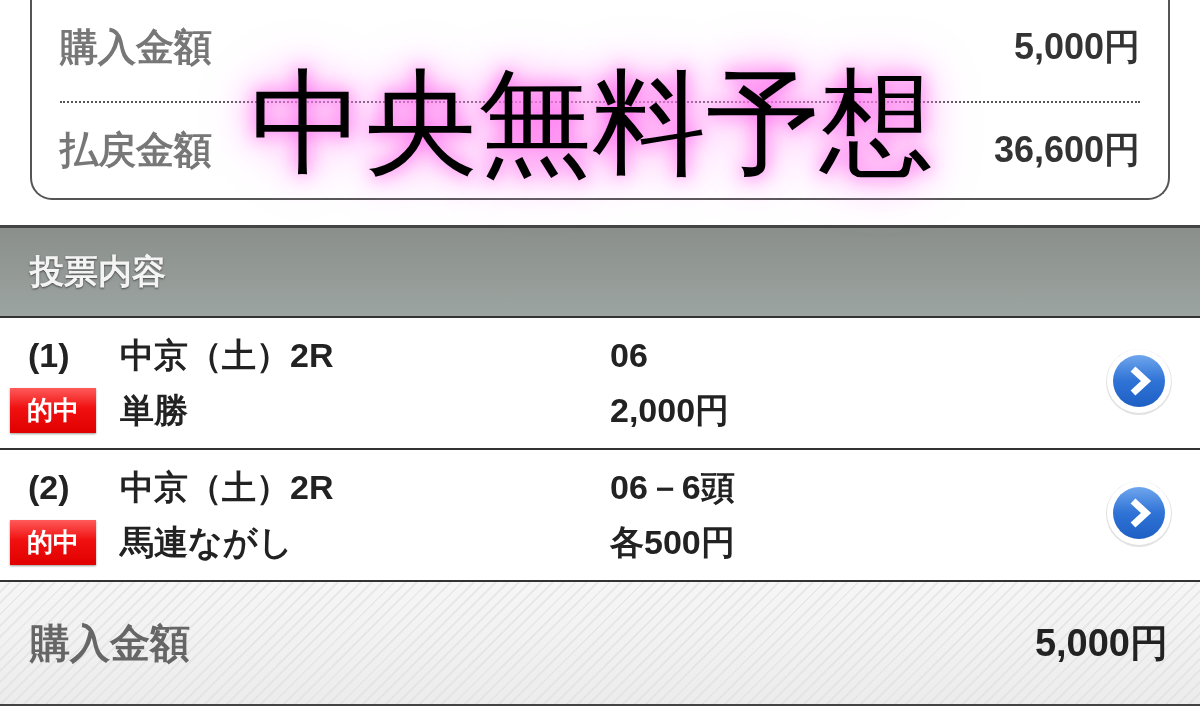  Describe the element at coordinates (49, 355) in the screenshot. I see `bet-number: (1)` at that location.